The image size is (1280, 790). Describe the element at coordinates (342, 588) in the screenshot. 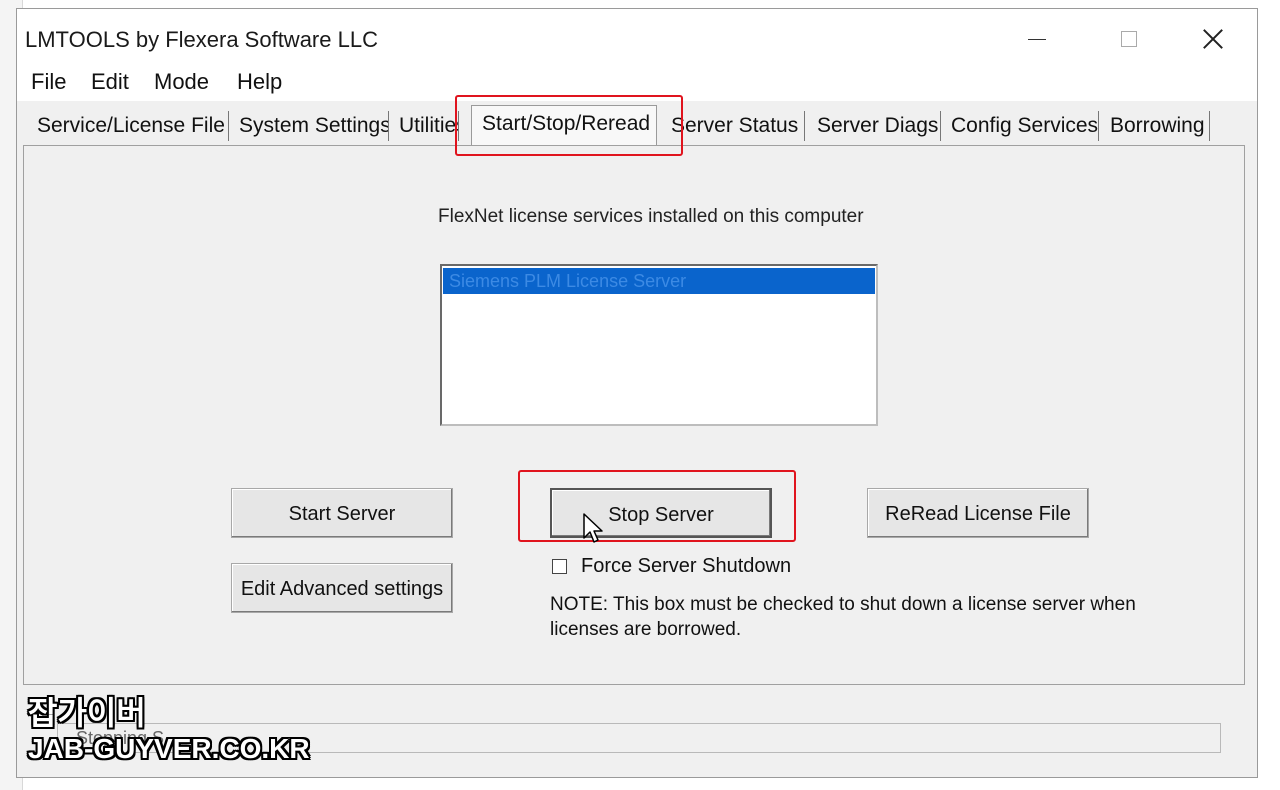

I see `edit-advanced-settings-button: Edit Advanced settings` at that location.